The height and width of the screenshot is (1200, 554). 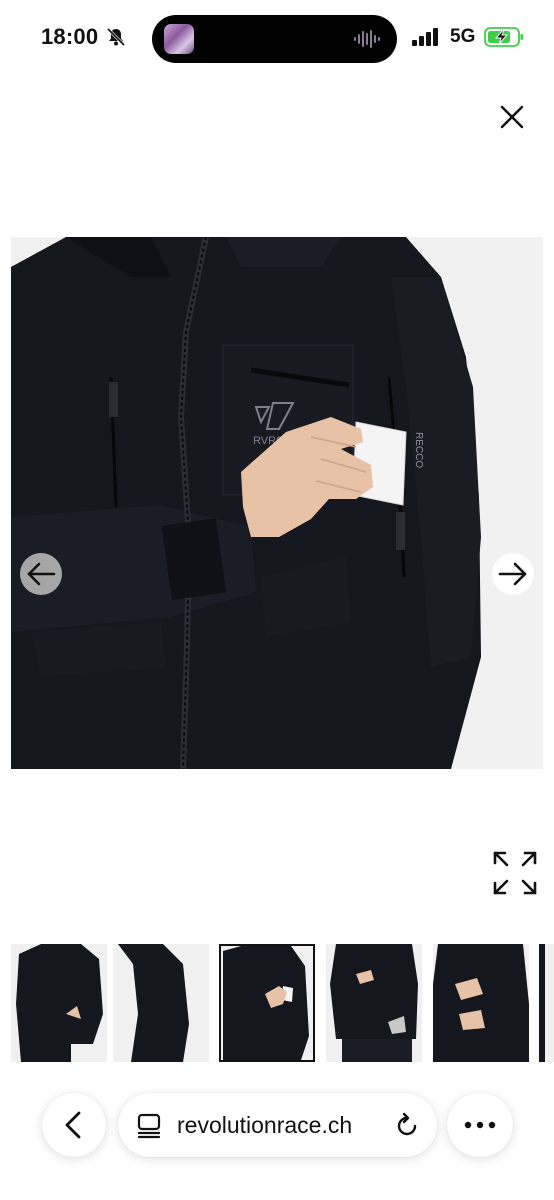 I want to click on status-bar: 18:00 5G, so click(x=277, y=38).